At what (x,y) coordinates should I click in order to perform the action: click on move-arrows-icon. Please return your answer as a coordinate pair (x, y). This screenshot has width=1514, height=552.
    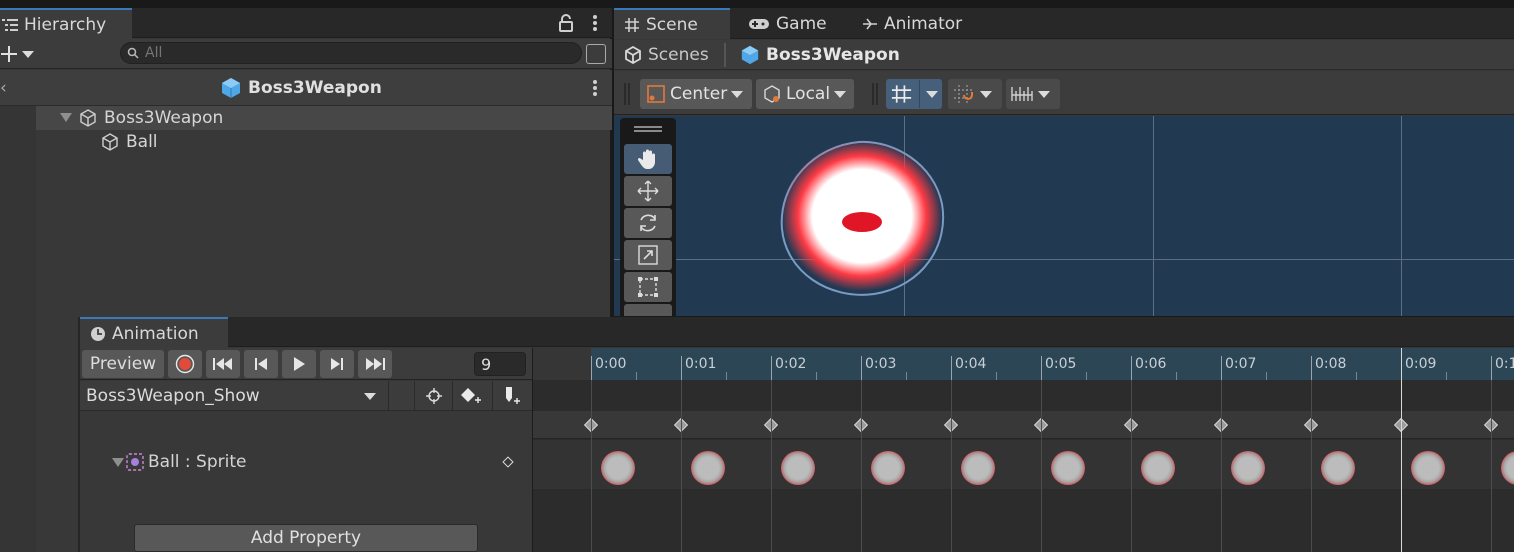
    Looking at the image, I should click on (648, 191).